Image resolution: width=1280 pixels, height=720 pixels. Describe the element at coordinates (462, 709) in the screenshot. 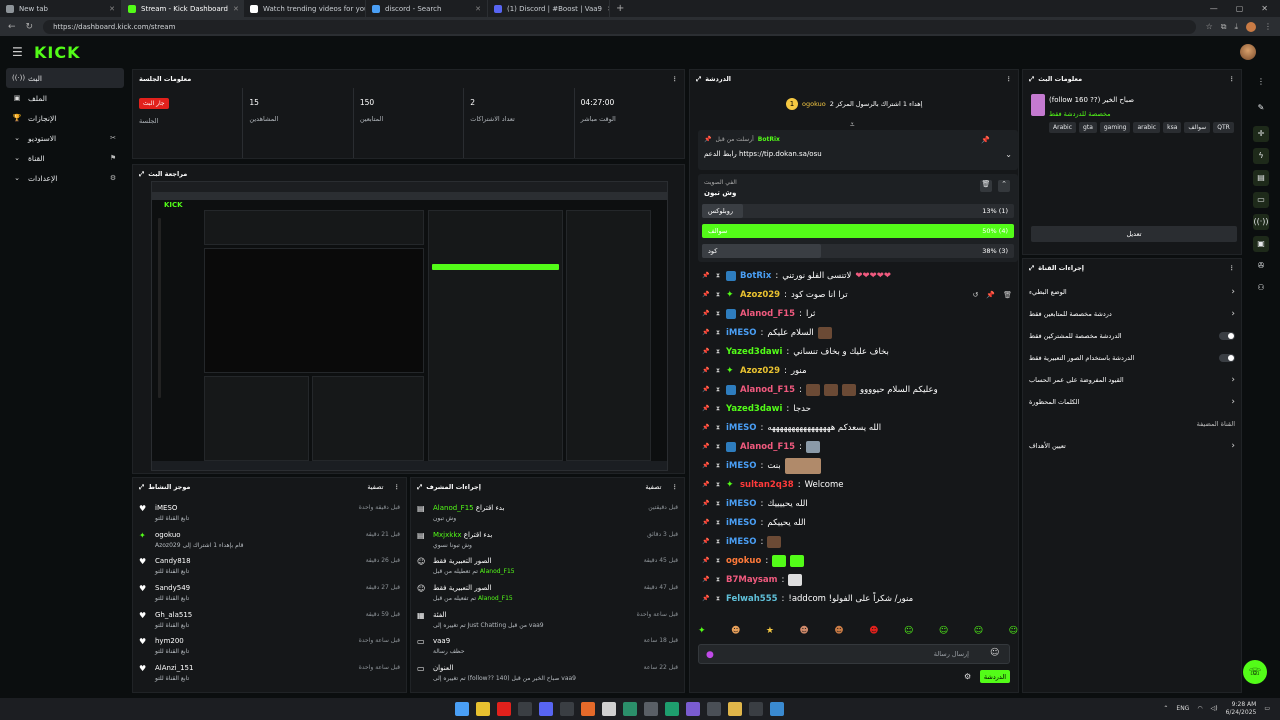

I see `windows-start-icon` at that location.